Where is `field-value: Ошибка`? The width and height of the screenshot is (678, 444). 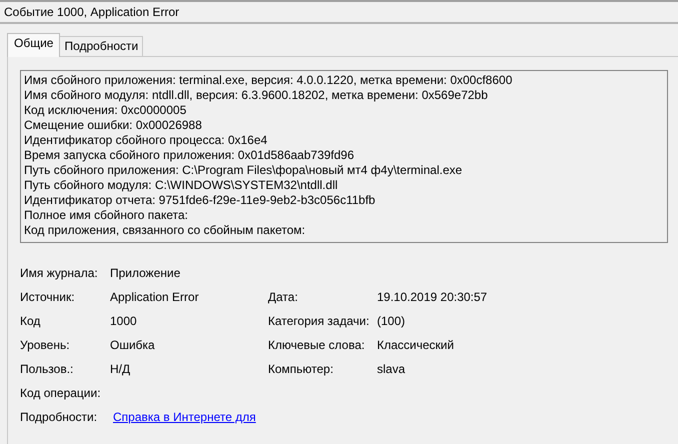 field-value: Ошибка is located at coordinates (132, 345).